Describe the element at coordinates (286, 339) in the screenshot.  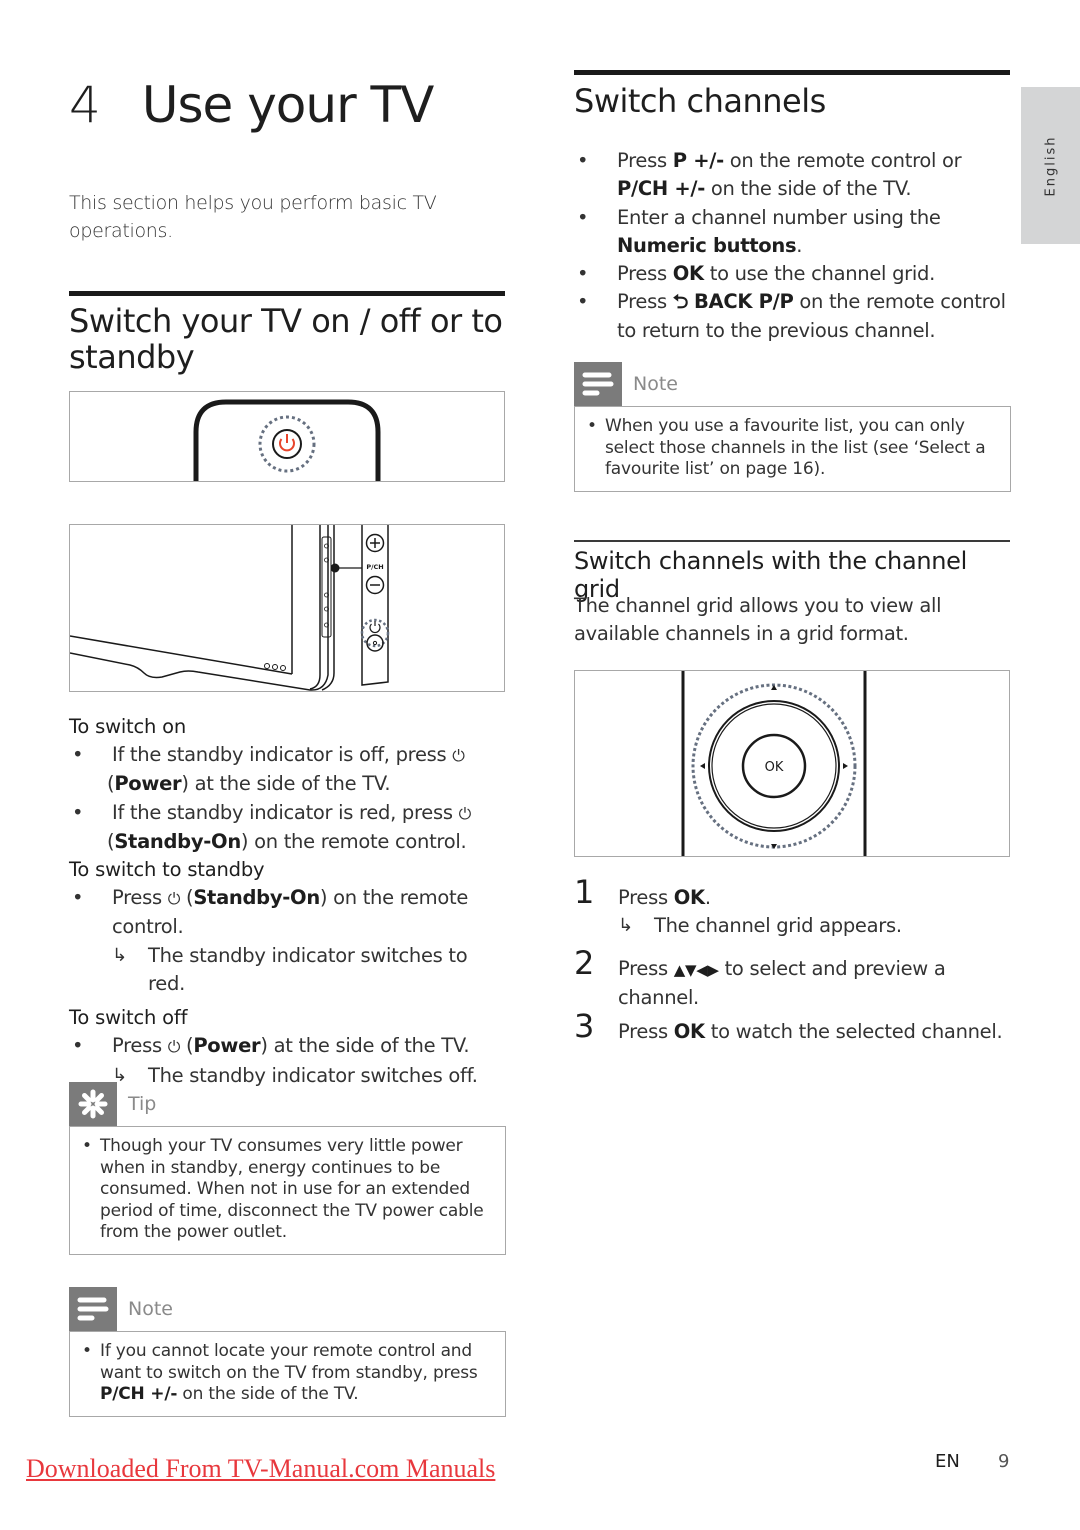
I see `power-section-heading: Switch your TV on / off or to standby` at that location.